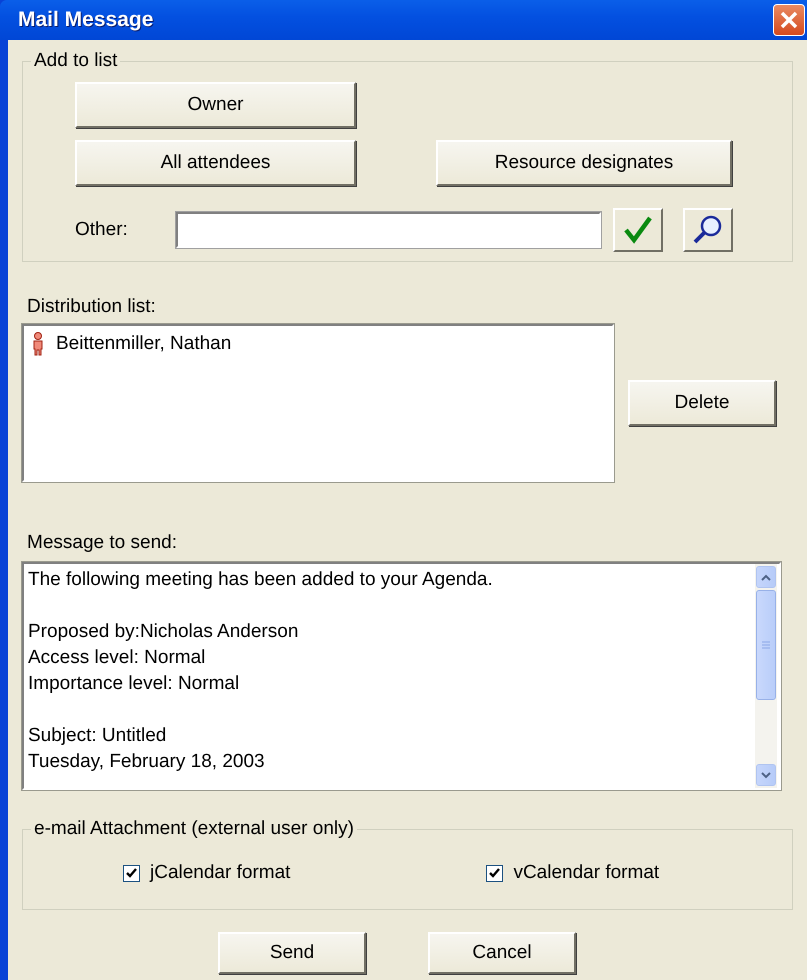 Image resolution: width=807 pixels, height=980 pixels. I want to click on confirm-button, so click(637, 230).